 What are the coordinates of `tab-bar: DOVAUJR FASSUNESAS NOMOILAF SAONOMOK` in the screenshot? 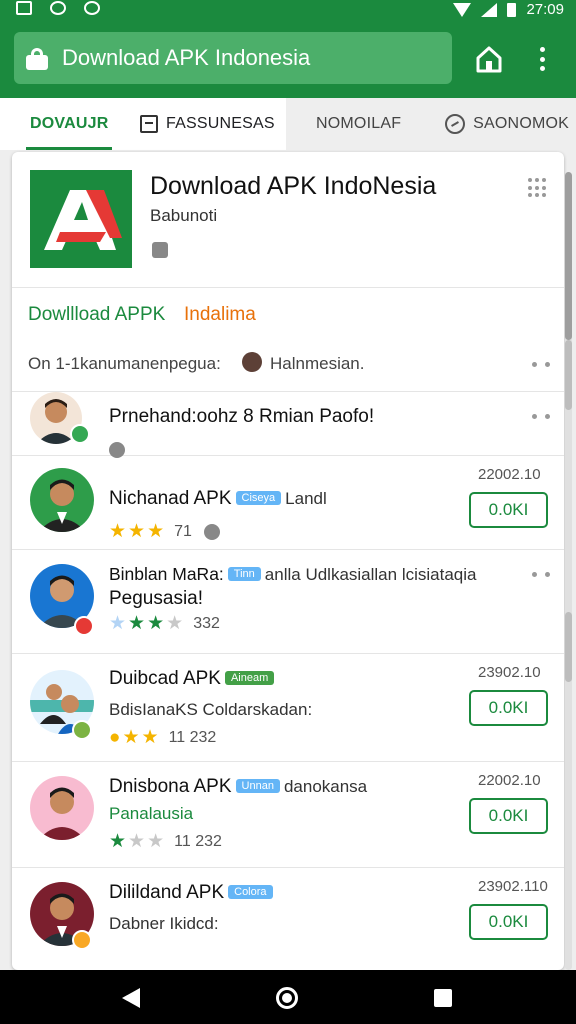 It's located at (288, 124).